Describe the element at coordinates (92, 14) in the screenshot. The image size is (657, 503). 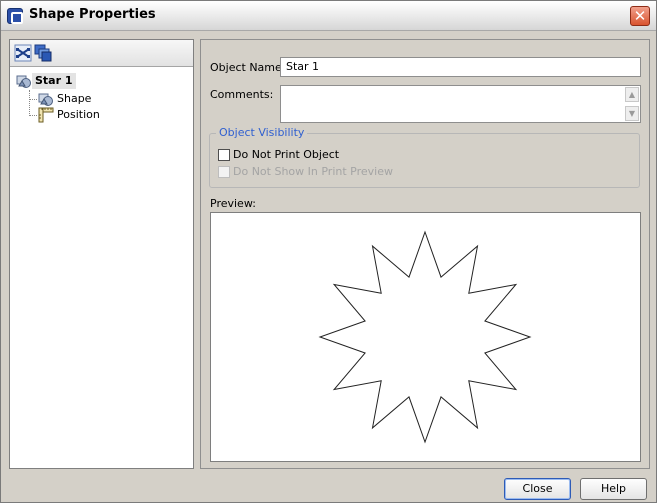
I see `window-title: Shape Properties` at that location.